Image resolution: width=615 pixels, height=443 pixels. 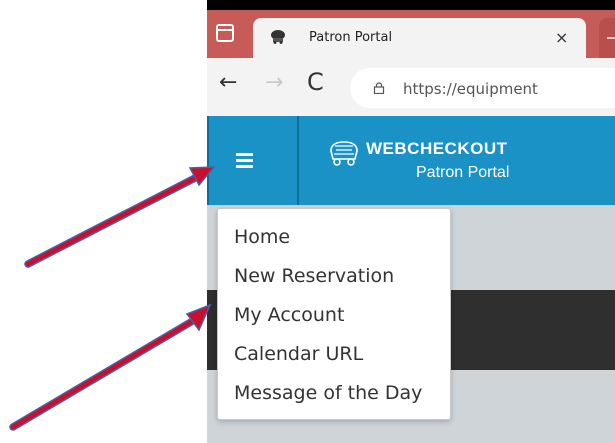 What do you see at coordinates (244, 154) in the screenshot?
I see `hamburger-icon` at bounding box center [244, 154].